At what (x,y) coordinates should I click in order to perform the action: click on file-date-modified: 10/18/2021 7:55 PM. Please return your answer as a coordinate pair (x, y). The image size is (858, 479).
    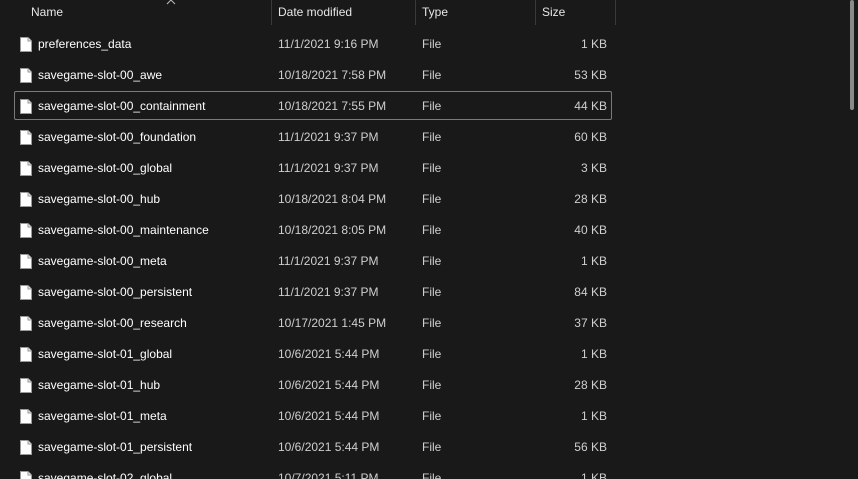
    Looking at the image, I should click on (332, 106).